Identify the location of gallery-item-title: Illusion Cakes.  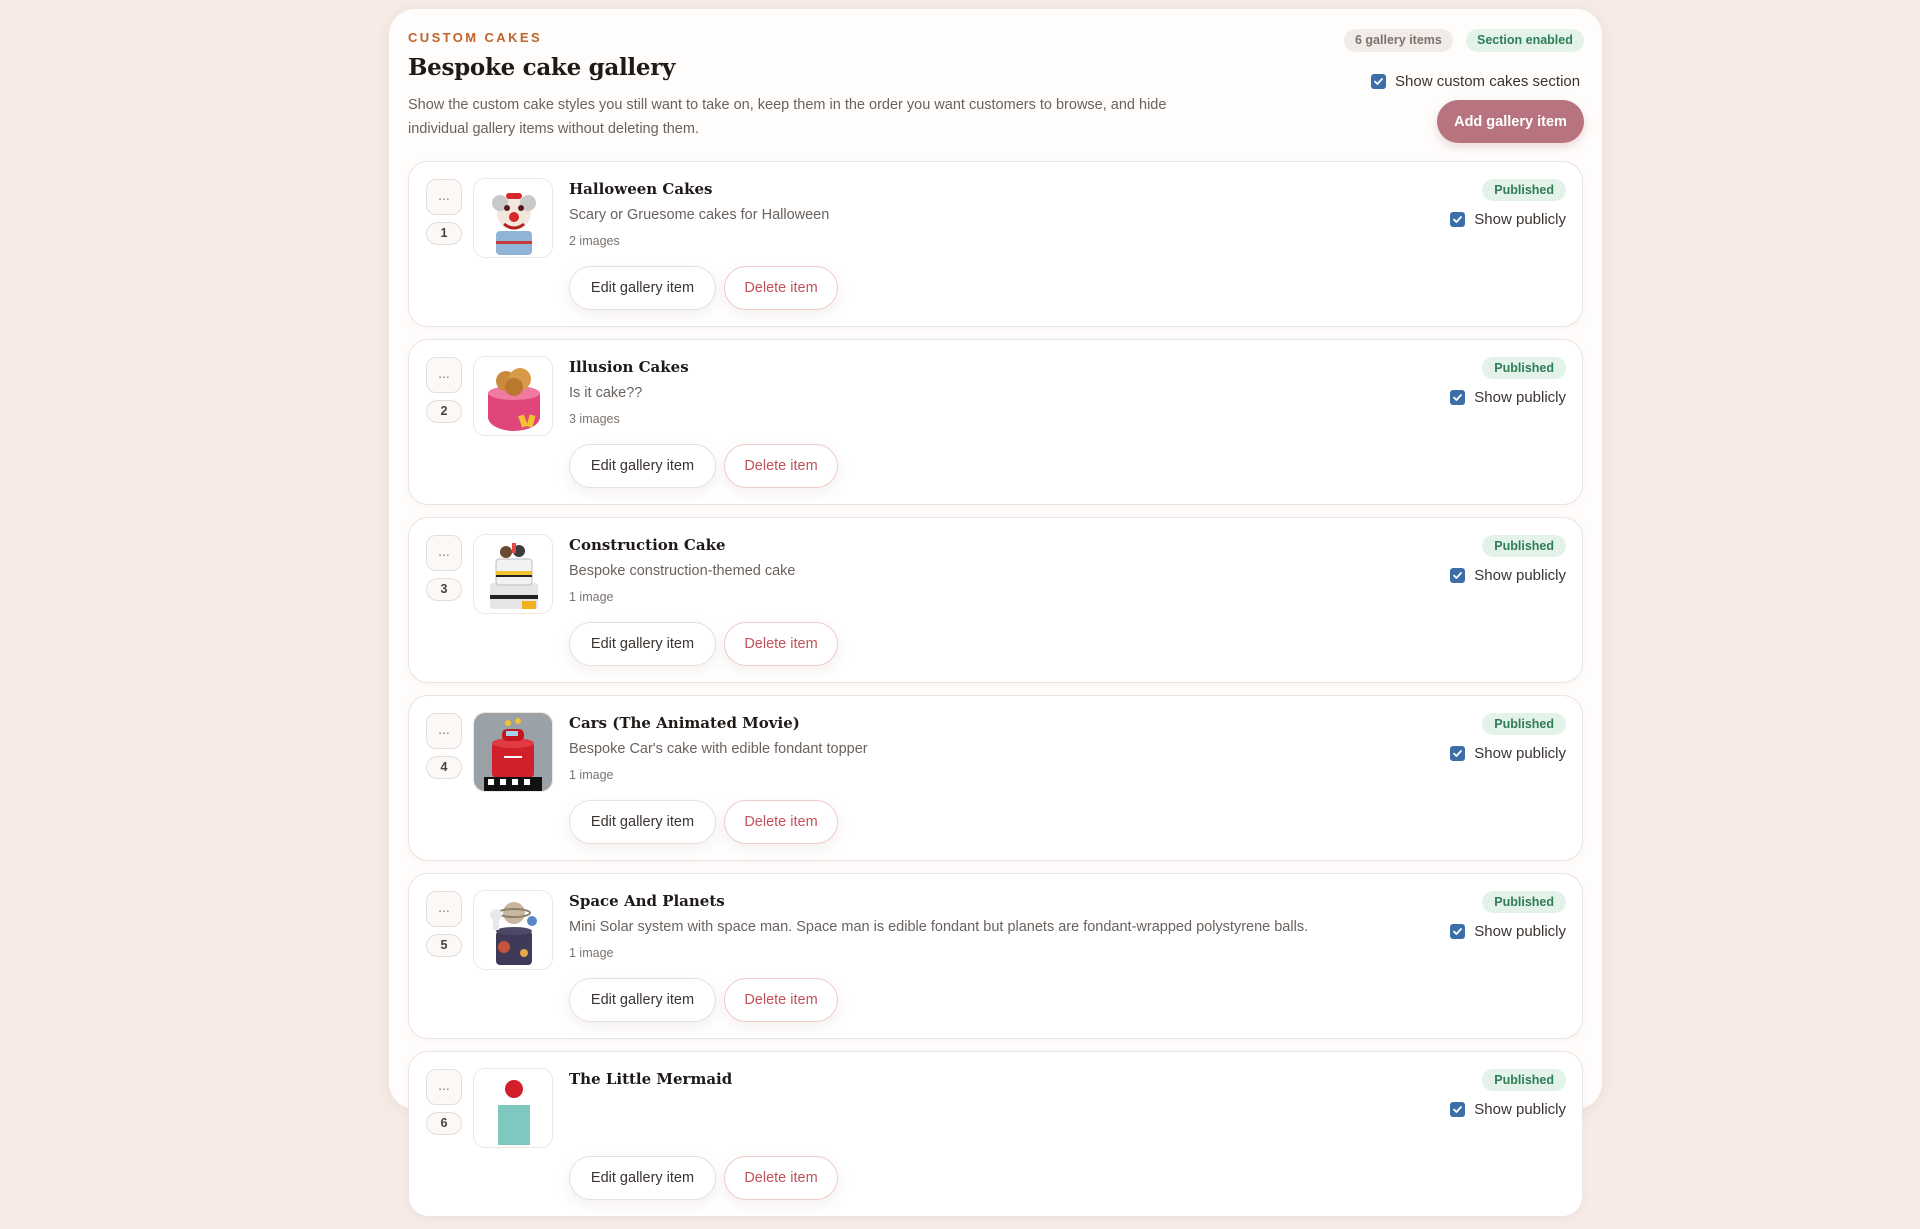
(629, 367).